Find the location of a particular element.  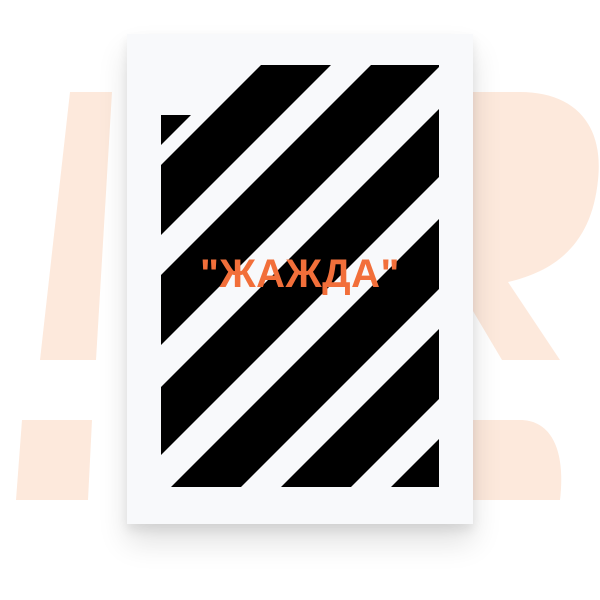

background-letter-left-foot is located at coordinates (54, 460).